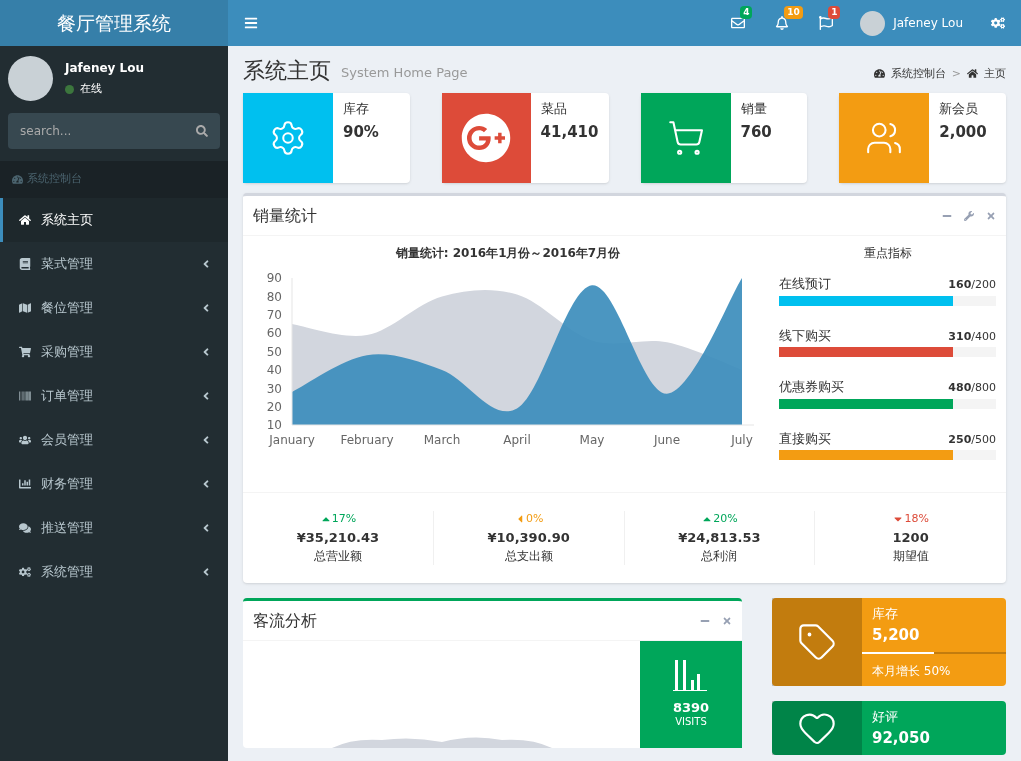 This screenshot has height=761, width=1021. What do you see at coordinates (114, 484) in the screenshot?
I see `menu-item: 财务管理` at bounding box center [114, 484].